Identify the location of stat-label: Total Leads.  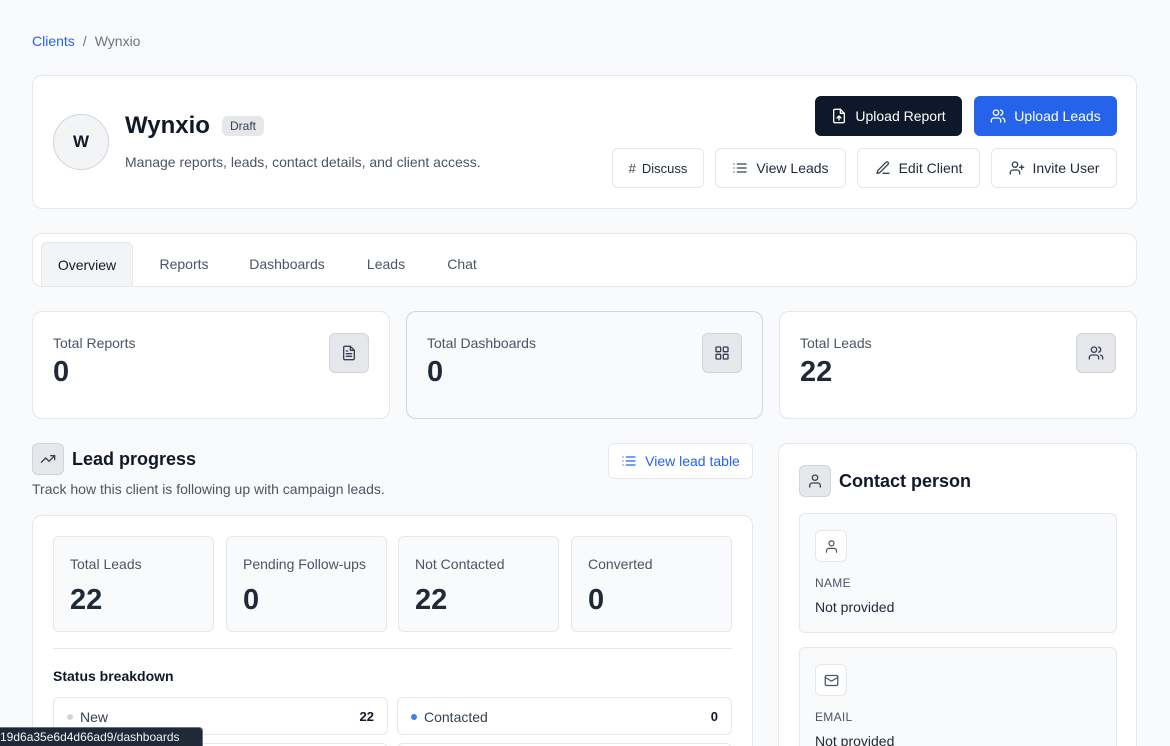
(836, 343).